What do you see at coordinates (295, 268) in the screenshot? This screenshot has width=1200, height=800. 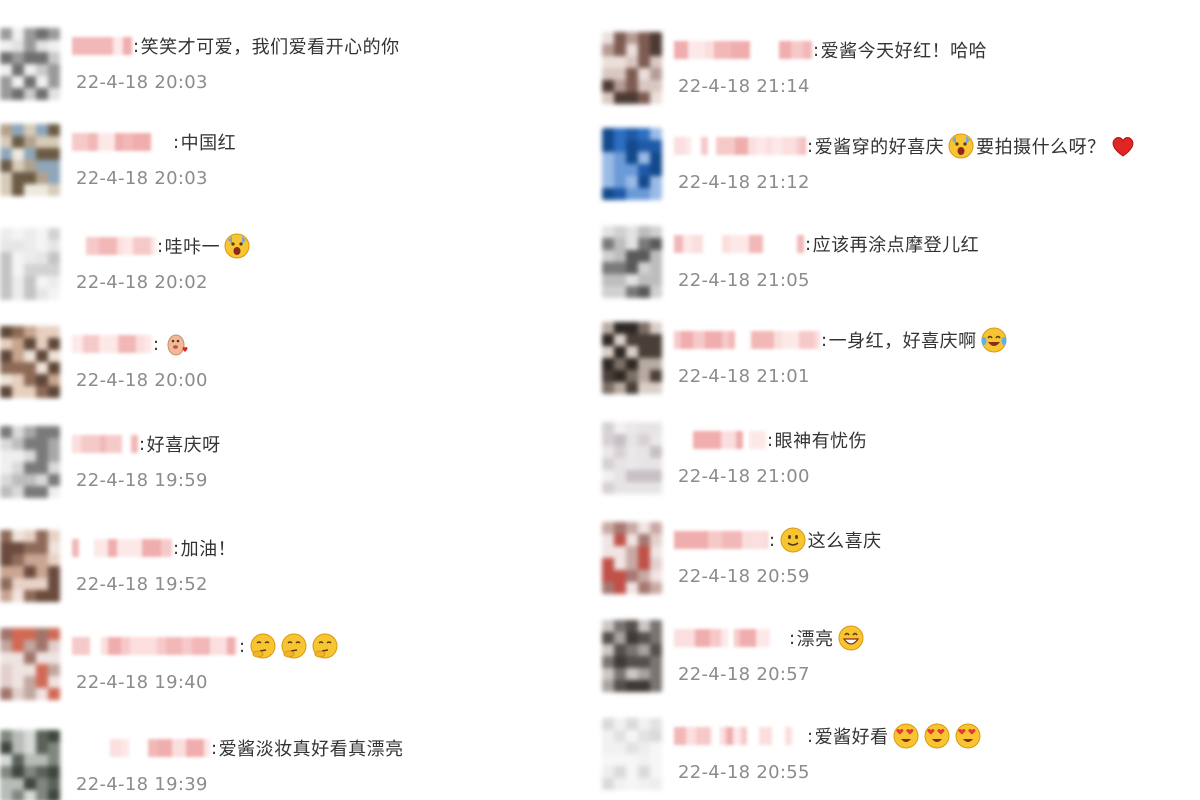 I see `comment-item: : 哇咔一 22-4-18 20:02` at bounding box center [295, 268].